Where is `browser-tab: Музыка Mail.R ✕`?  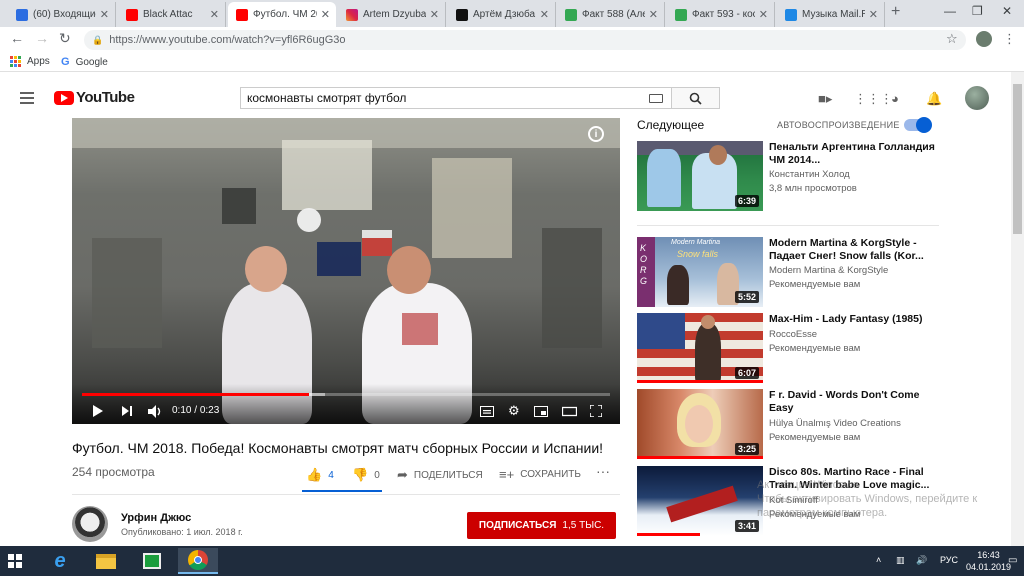 browser-tab: Музыка Mail.R ✕ is located at coordinates (831, 14).